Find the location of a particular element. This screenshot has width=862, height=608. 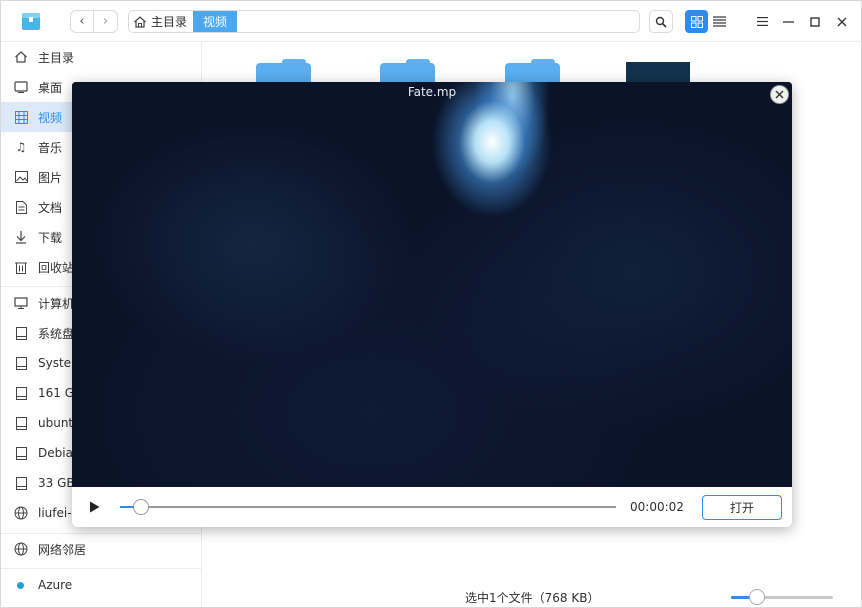

chevron-left-icon: ‹ is located at coordinates (82, 21).